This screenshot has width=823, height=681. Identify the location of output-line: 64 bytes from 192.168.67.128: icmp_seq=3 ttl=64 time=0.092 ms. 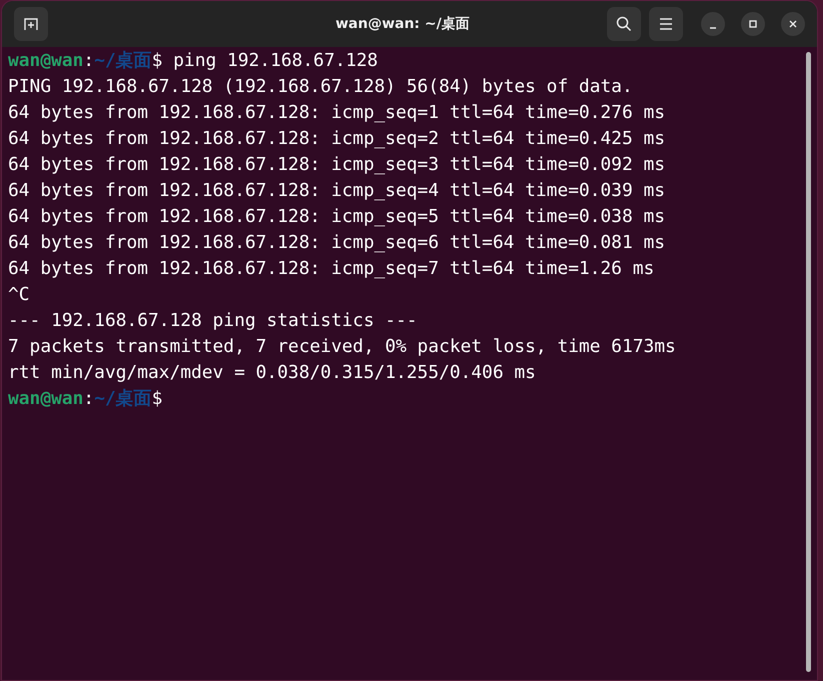
(337, 164).